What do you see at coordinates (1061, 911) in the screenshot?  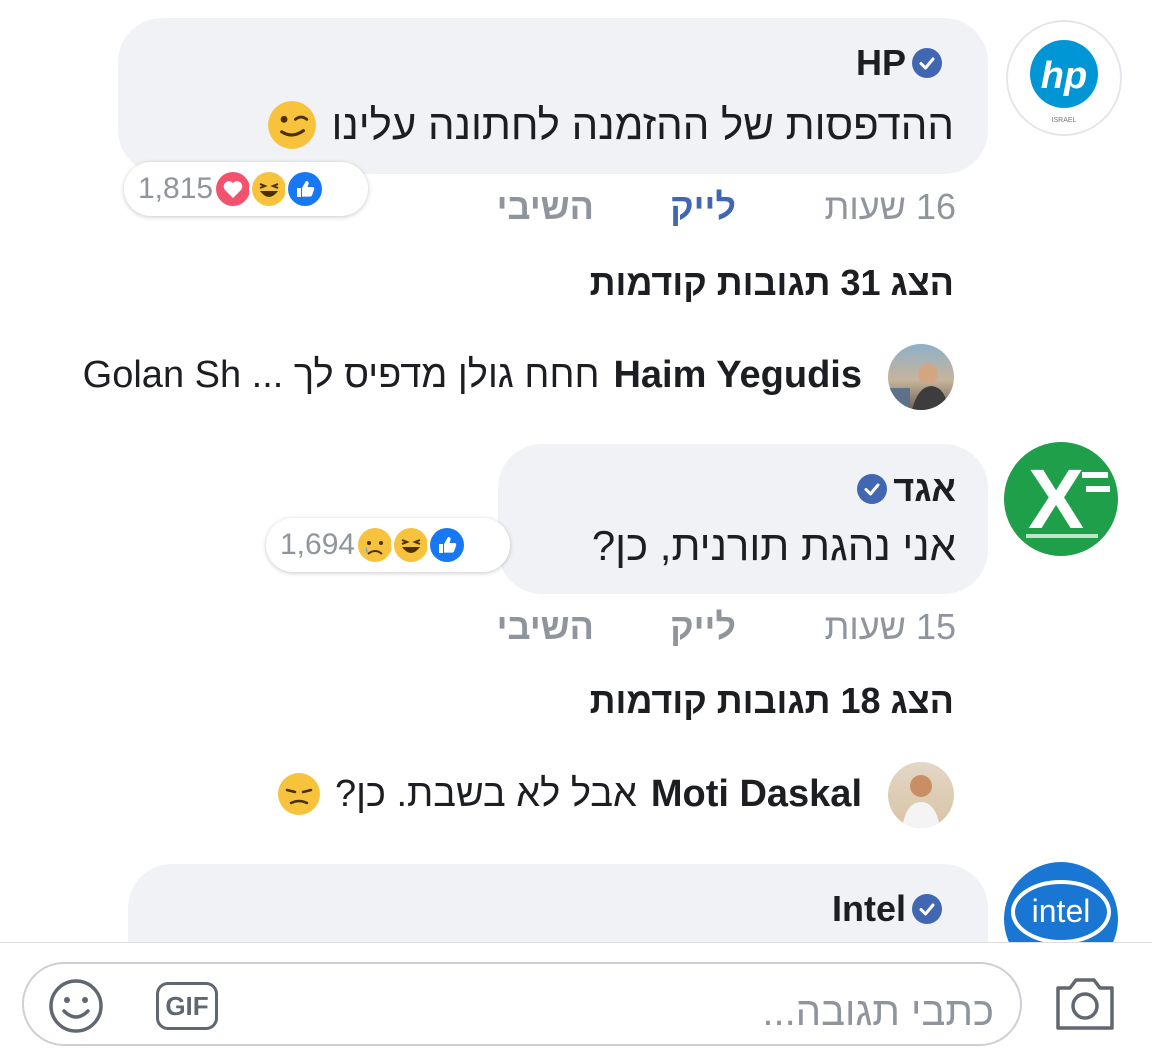 I see `intel-logo-text: intel` at bounding box center [1061, 911].